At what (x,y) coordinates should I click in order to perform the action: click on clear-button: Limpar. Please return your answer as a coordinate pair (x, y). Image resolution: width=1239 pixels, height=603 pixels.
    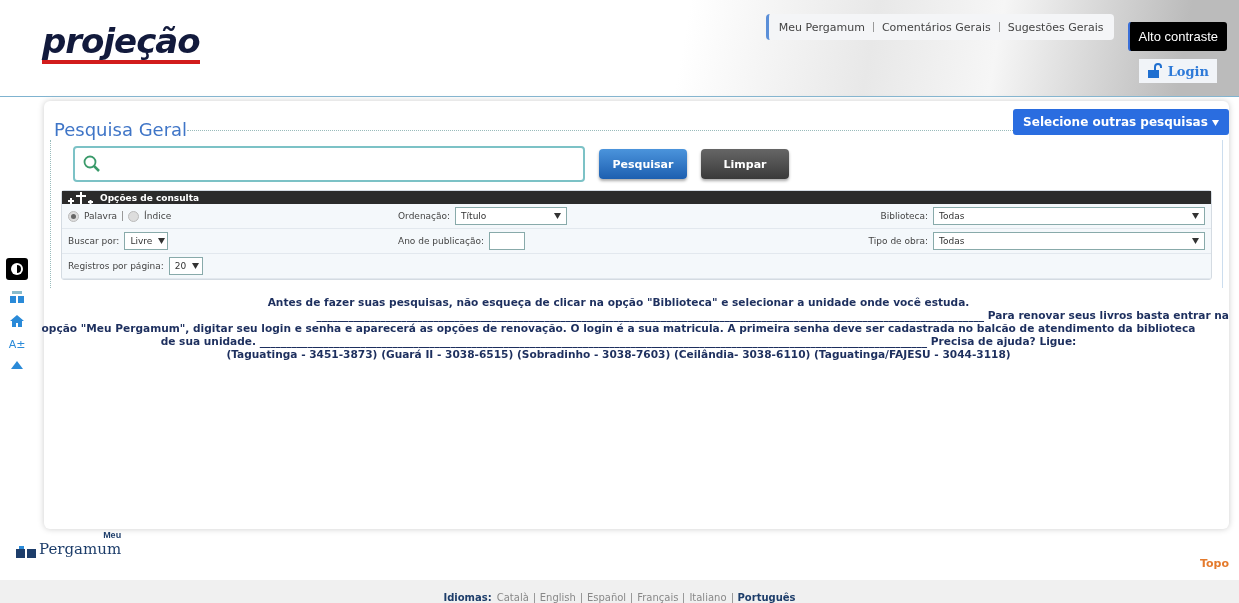
    Looking at the image, I should click on (745, 164).